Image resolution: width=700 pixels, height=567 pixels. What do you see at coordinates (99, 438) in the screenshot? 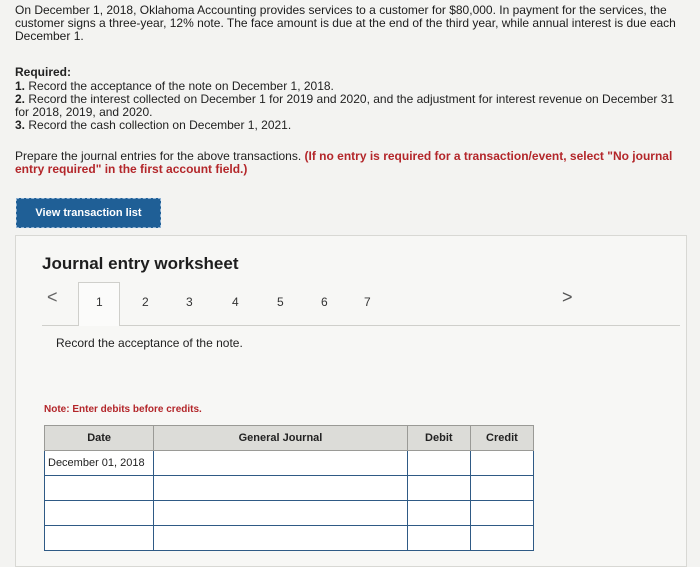
I see `date-header: Date` at bounding box center [99, 438].